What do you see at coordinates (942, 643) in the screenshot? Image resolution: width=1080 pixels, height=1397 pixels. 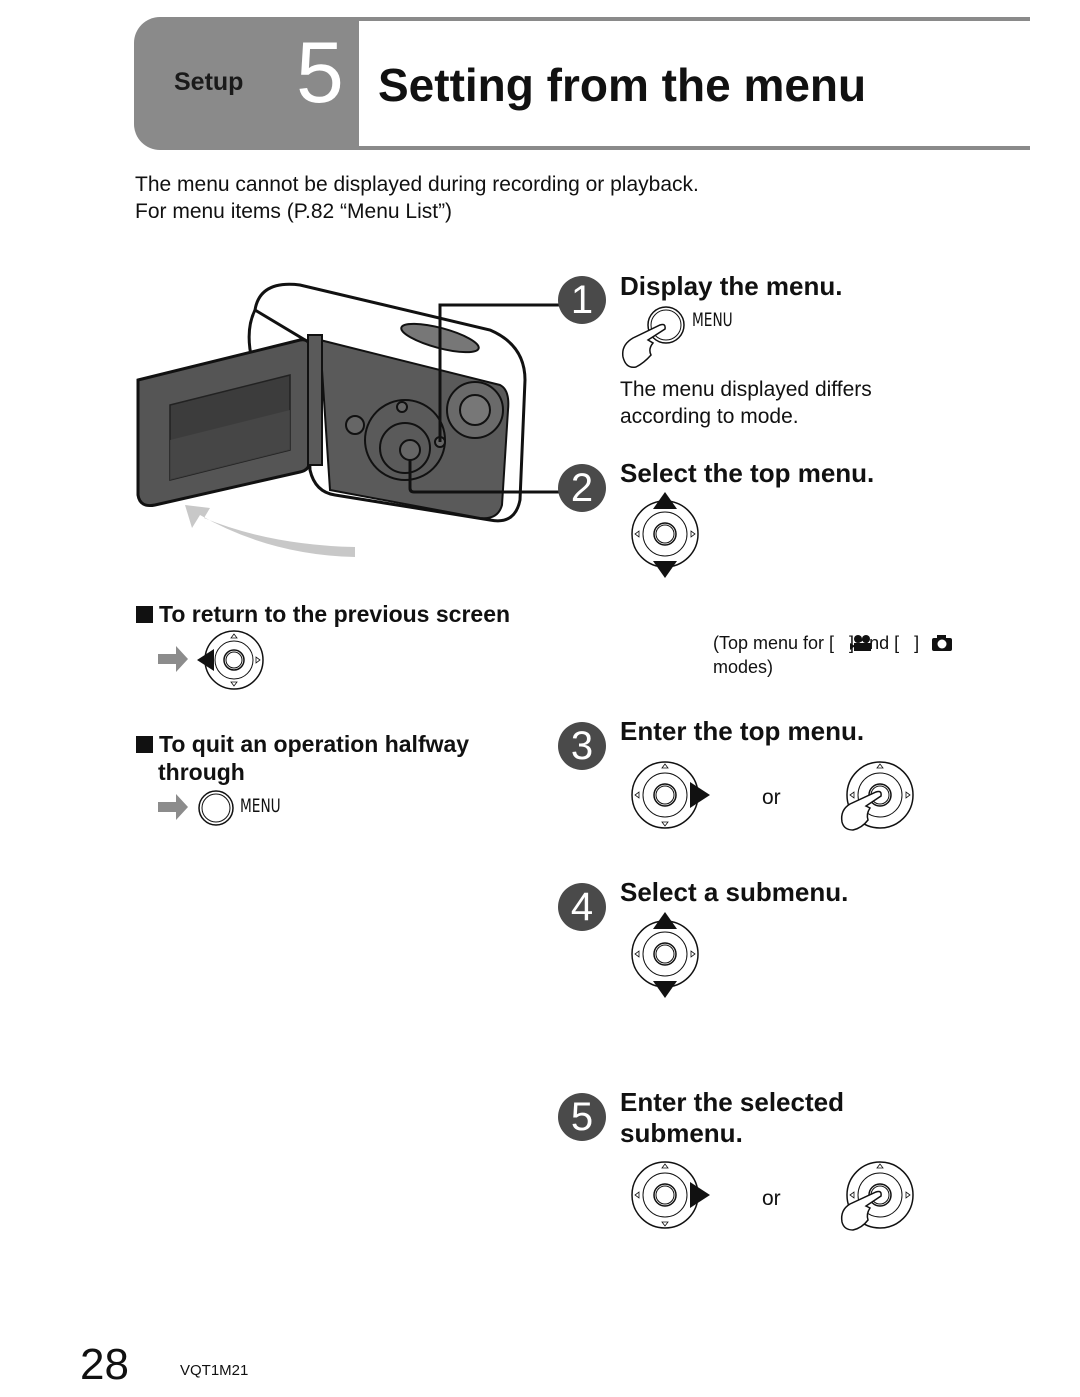 I see `still-camera-icon` at bounding box center [942, 643].